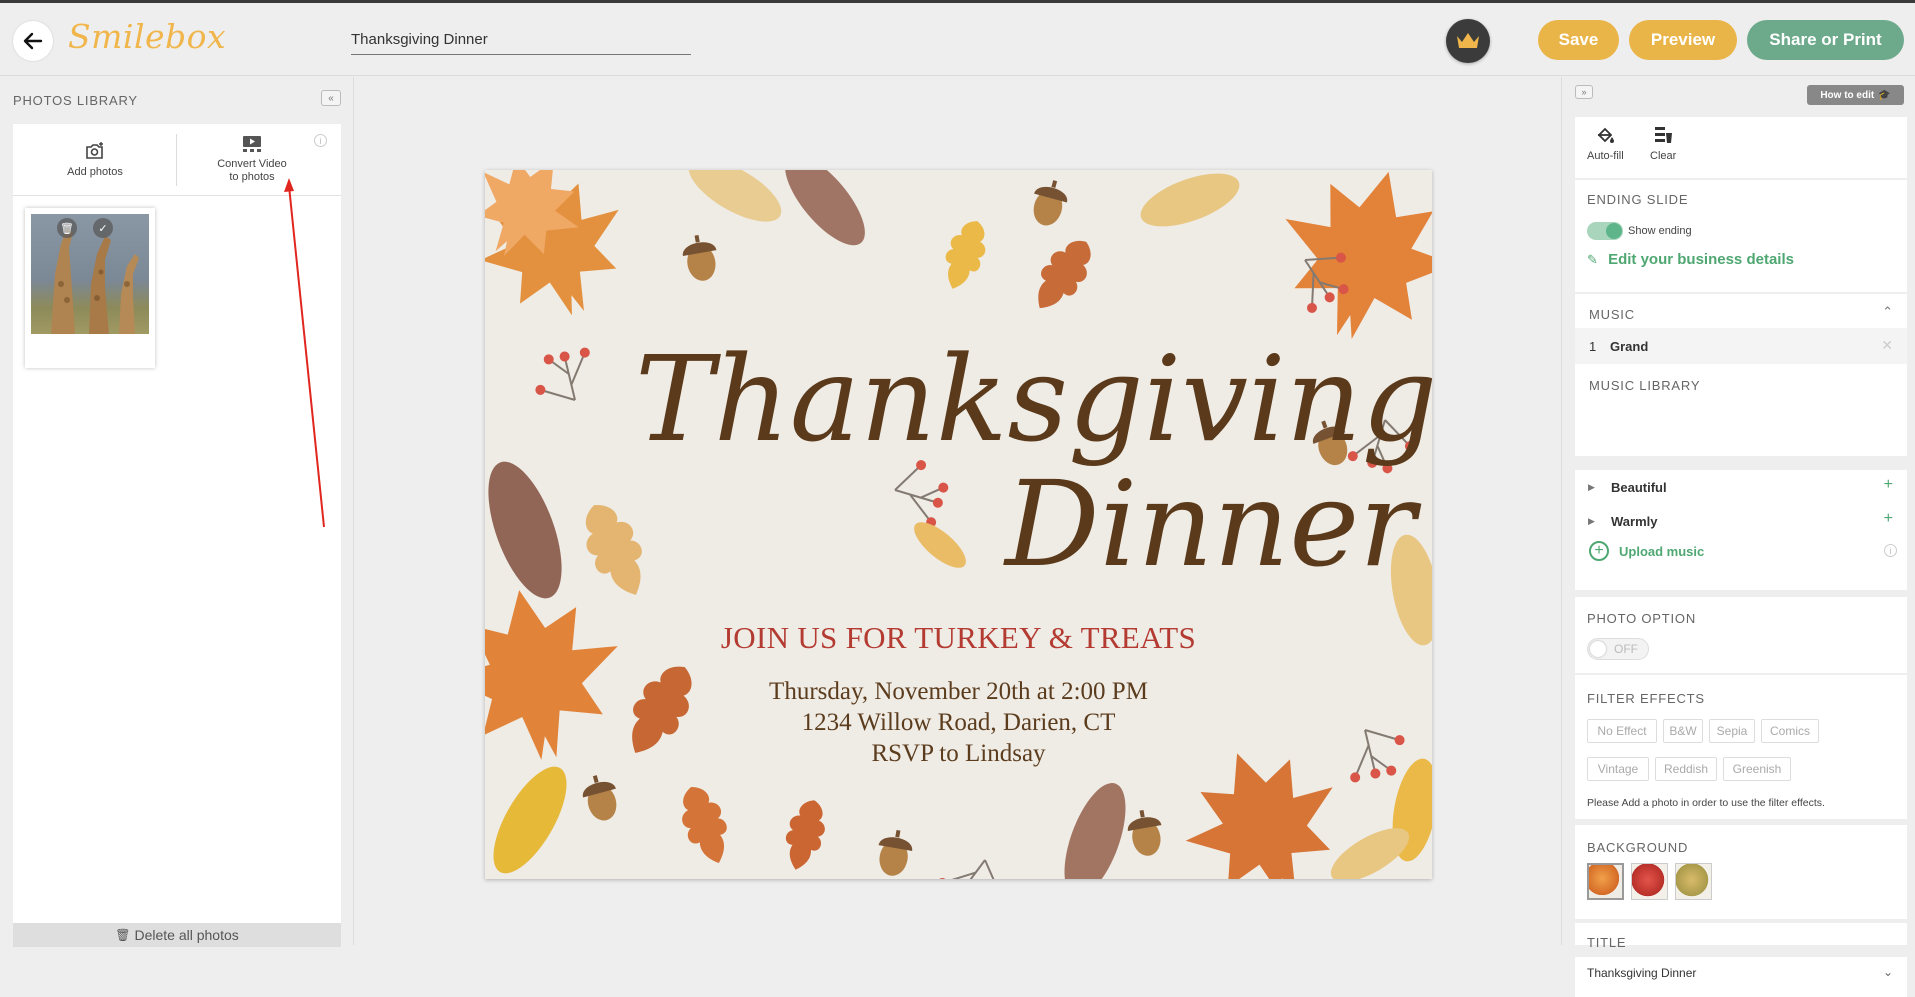  What do you see at coordinates (1890, 550) in the screenshot?
I see `upload-info-icon: i` at bounding box center [1890, 550].